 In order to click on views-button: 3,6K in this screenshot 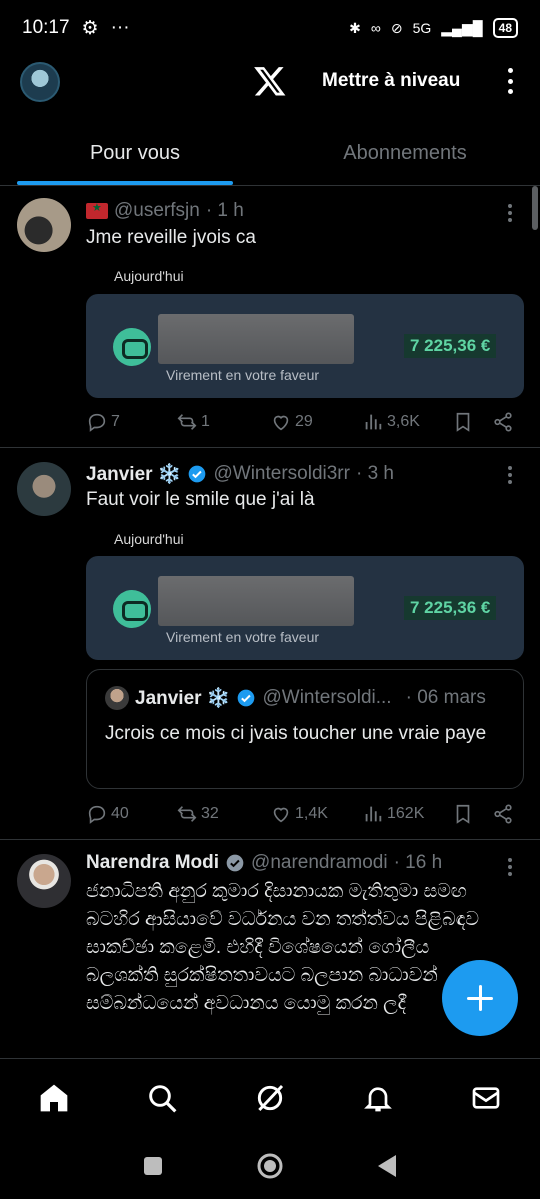, I will do `click(407, 422)`.